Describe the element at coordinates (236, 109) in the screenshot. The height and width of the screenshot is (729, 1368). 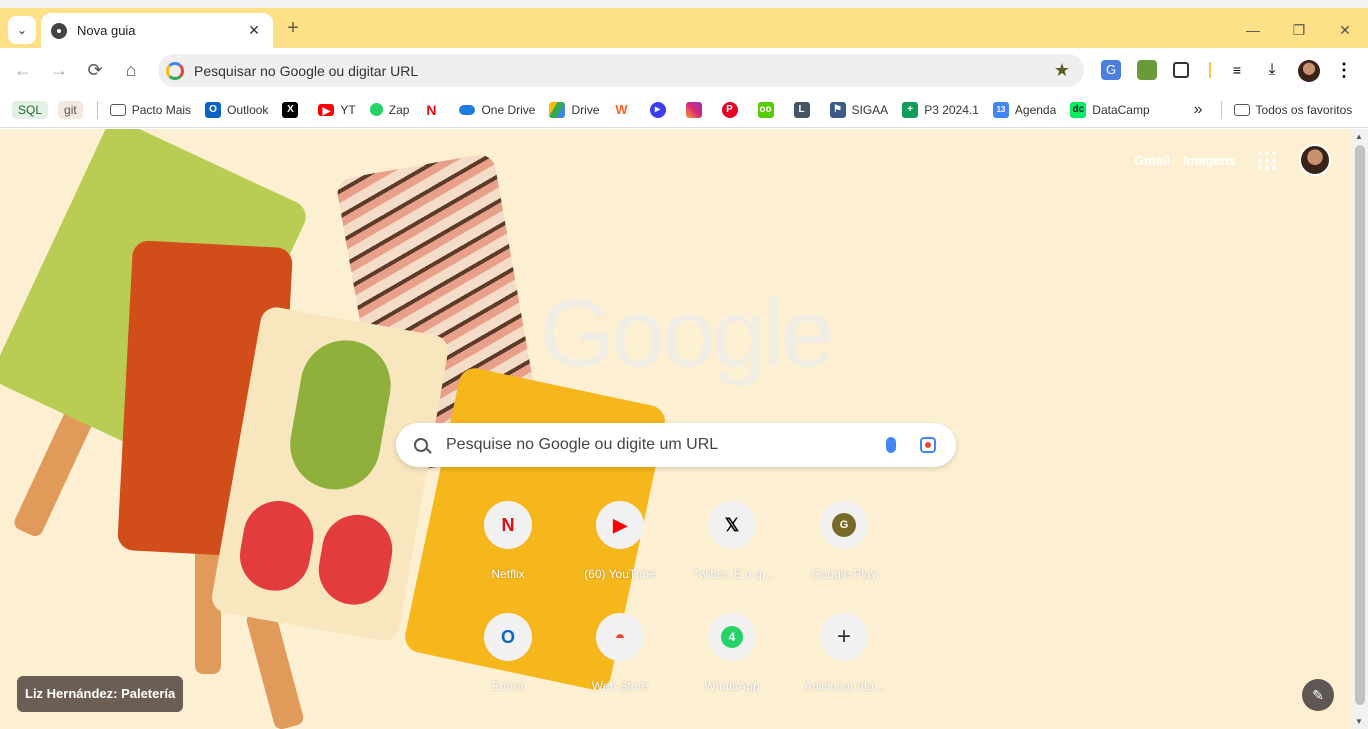
I see `bookmark-outlook: O Outlook` at that location.